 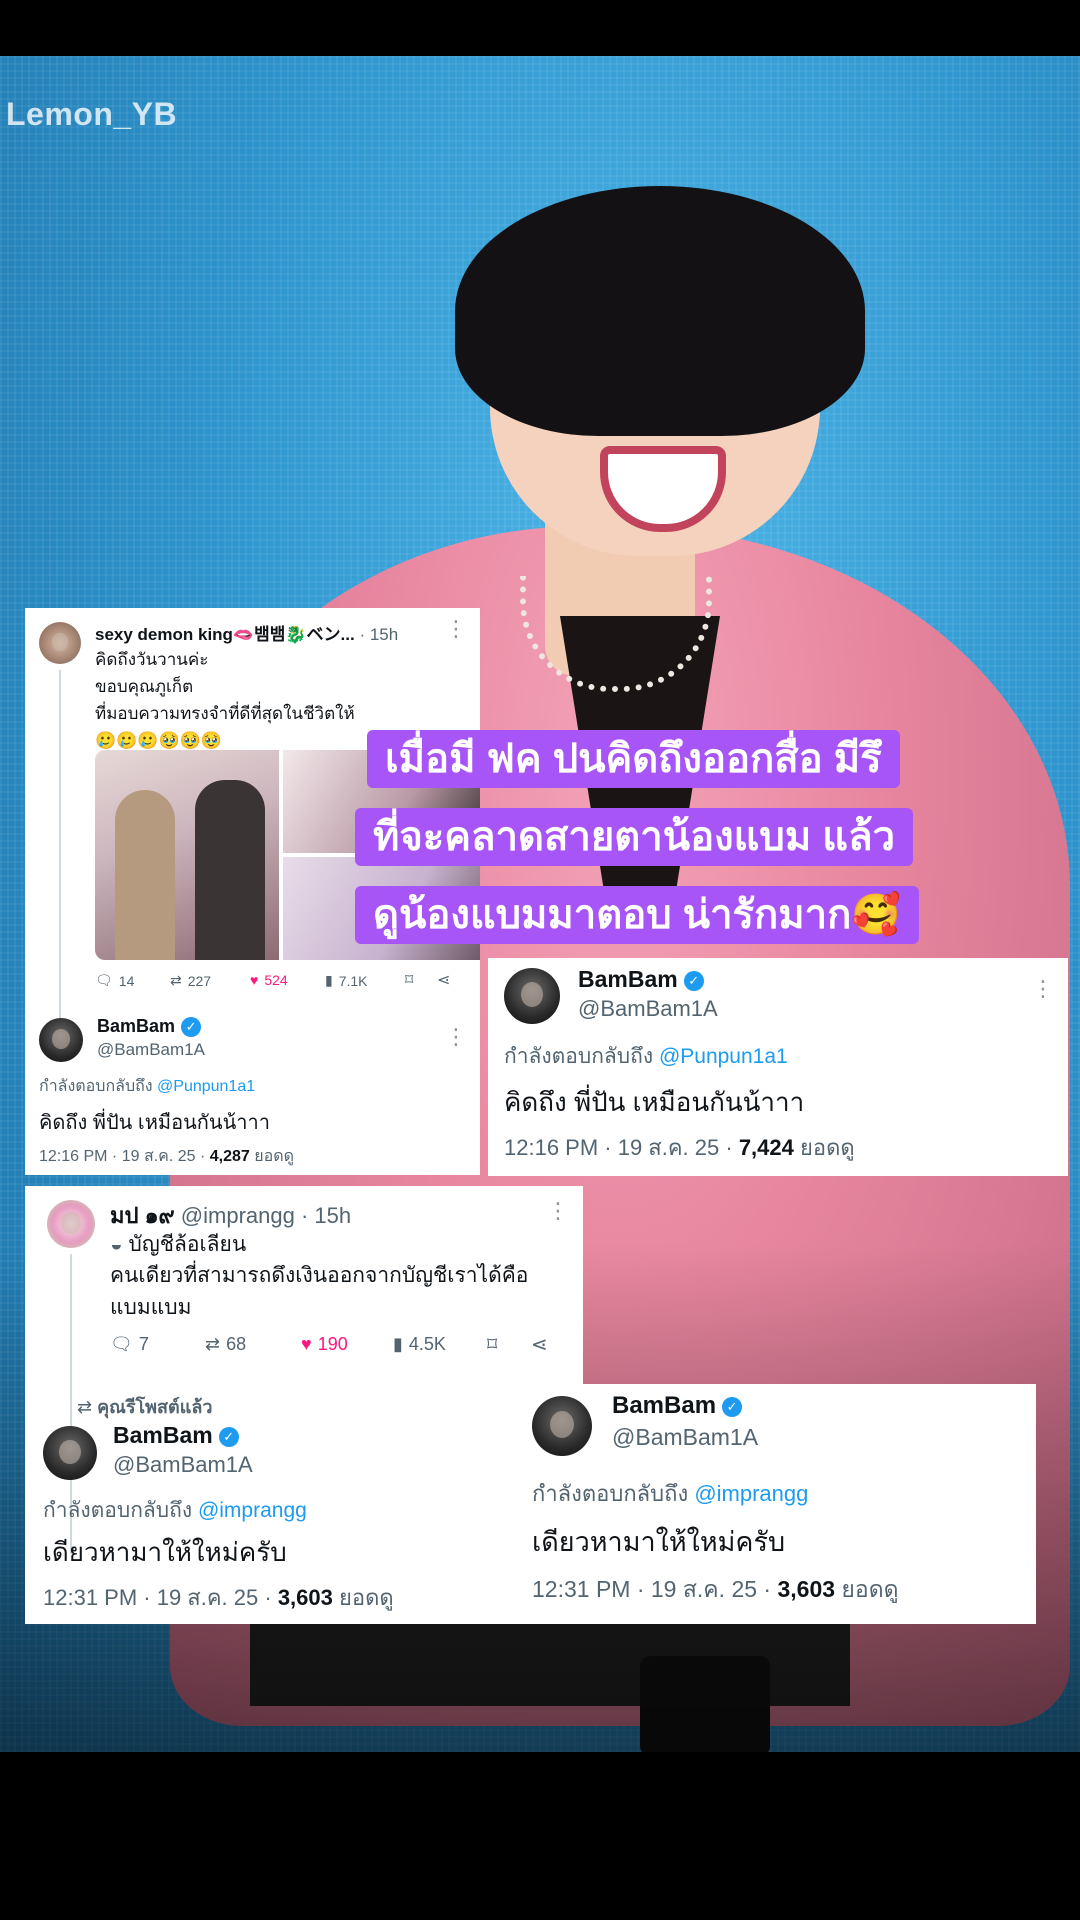 I want to click on watermark: Lemon_YB, so click(x=92, y=114).